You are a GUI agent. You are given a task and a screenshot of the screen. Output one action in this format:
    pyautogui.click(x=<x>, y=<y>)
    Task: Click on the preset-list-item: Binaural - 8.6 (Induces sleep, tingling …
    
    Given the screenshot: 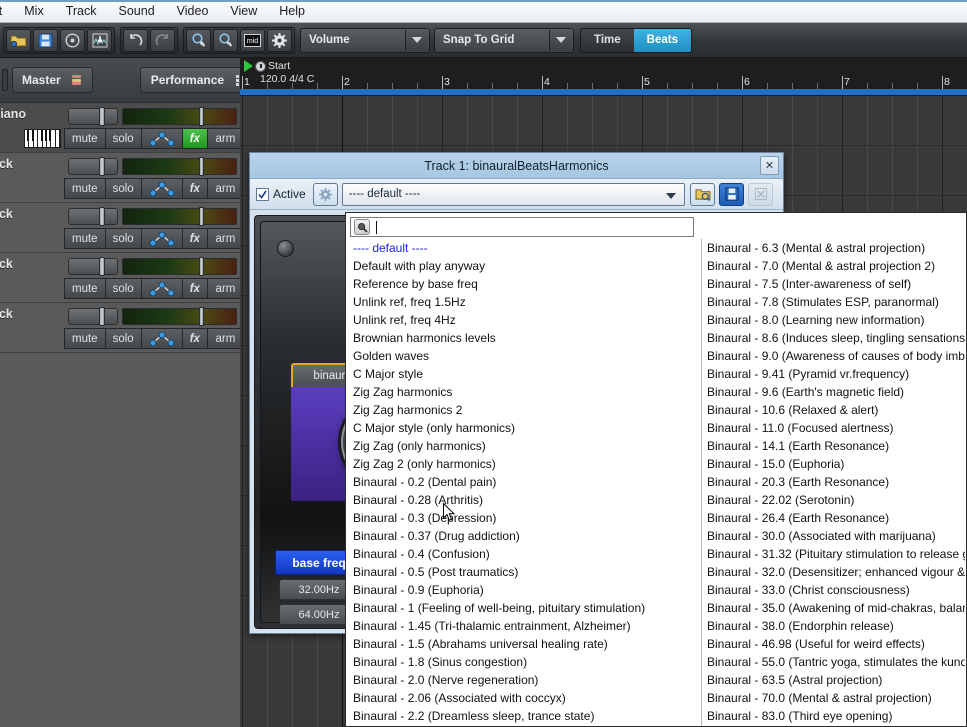 What is the action you would take?
    pyautogui.click(x=833, y=338)
    